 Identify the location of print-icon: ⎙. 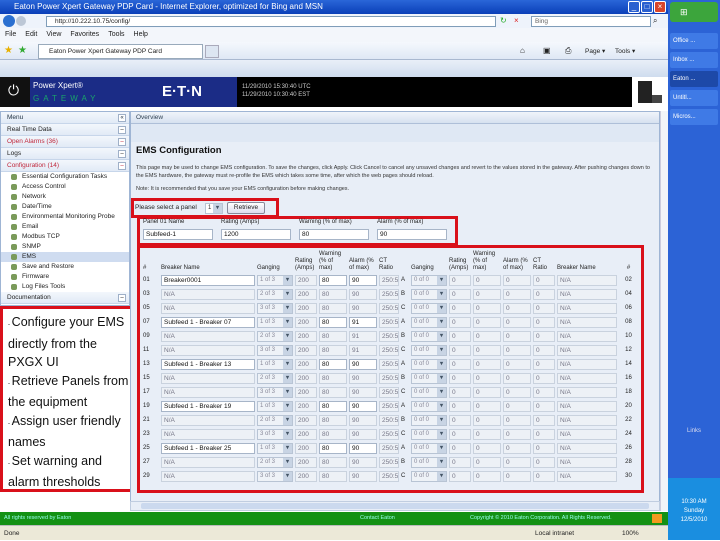
(568, 51).